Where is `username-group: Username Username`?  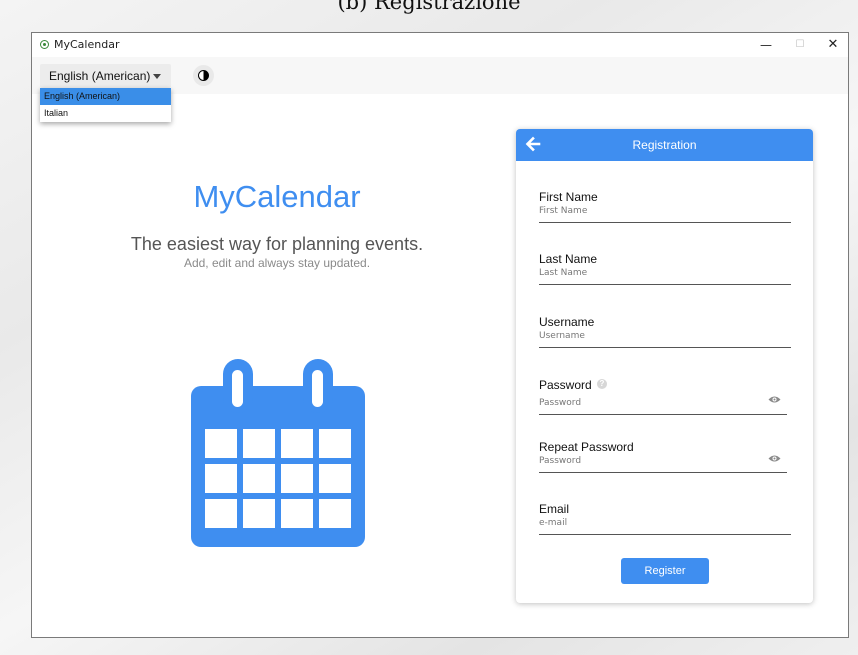 username-group: Username Username is located at coordinates (665, 331).